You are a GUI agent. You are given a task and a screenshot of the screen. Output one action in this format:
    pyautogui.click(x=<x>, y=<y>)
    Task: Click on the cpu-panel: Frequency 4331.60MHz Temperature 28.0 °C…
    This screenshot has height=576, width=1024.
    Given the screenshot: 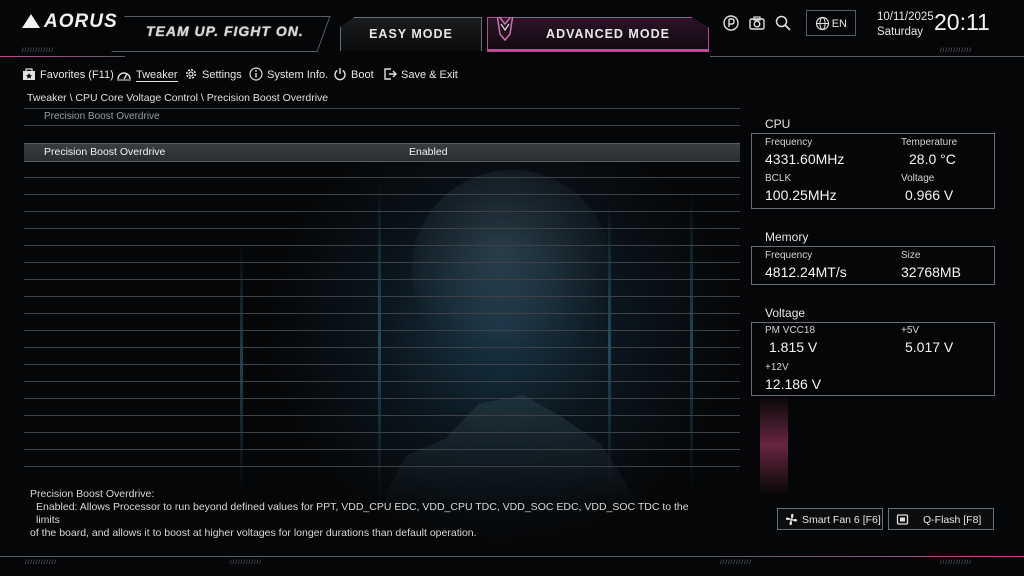 What is the action you would take?
    pyautogui.click(x=873, y=171)
    